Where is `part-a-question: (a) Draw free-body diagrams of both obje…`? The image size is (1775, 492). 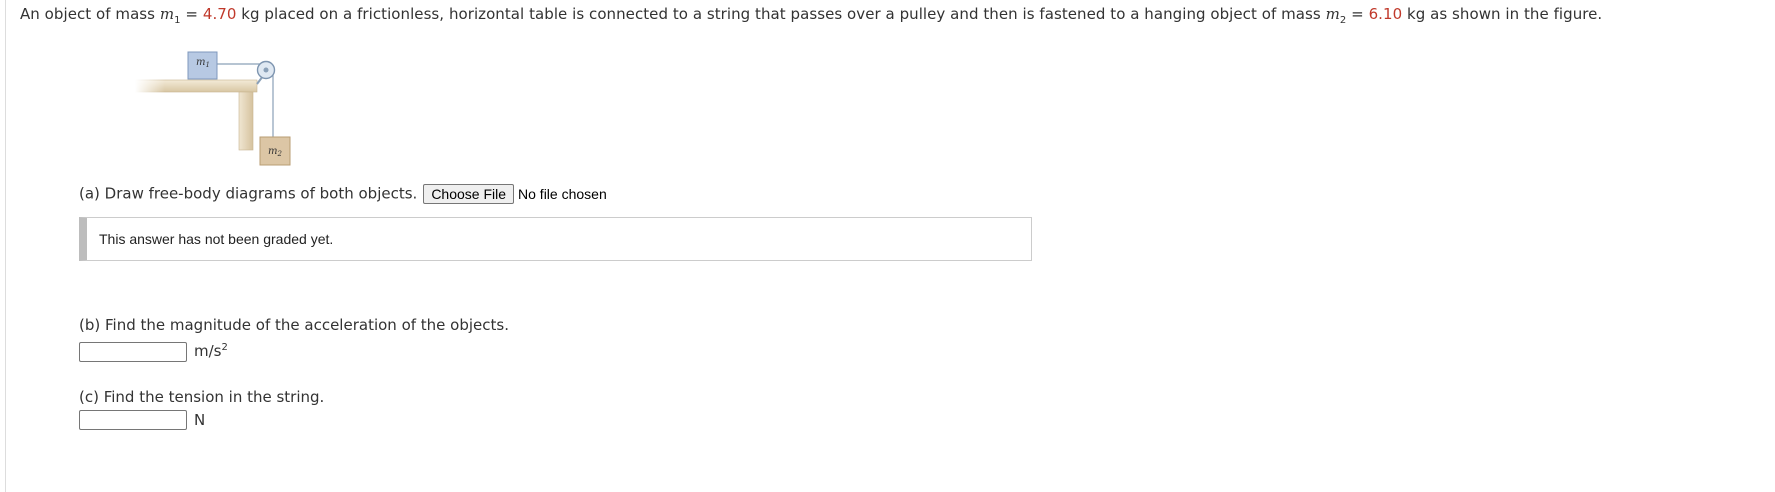 part-a-question: (a) Draw free-body diagrams of both obje… is located at coordinates (248, 193).